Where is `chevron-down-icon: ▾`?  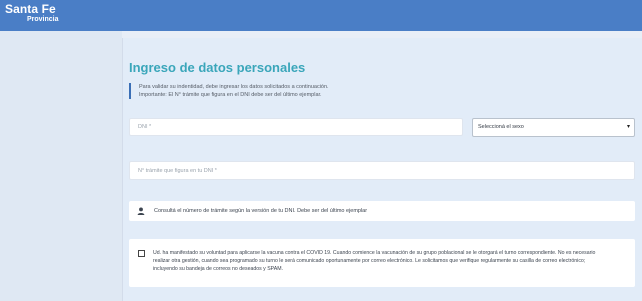 chevron-down-icon: ▾ is located at coordinates (628, 127).